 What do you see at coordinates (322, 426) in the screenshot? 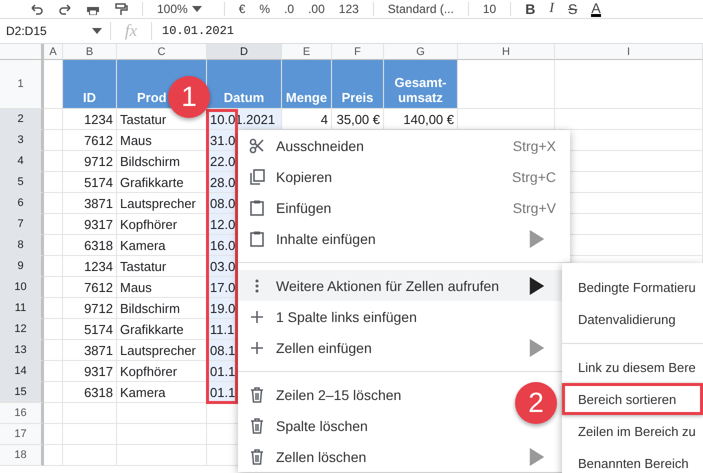
I see `menu-label: Spalte löschen` at bounding box center [322, 426].